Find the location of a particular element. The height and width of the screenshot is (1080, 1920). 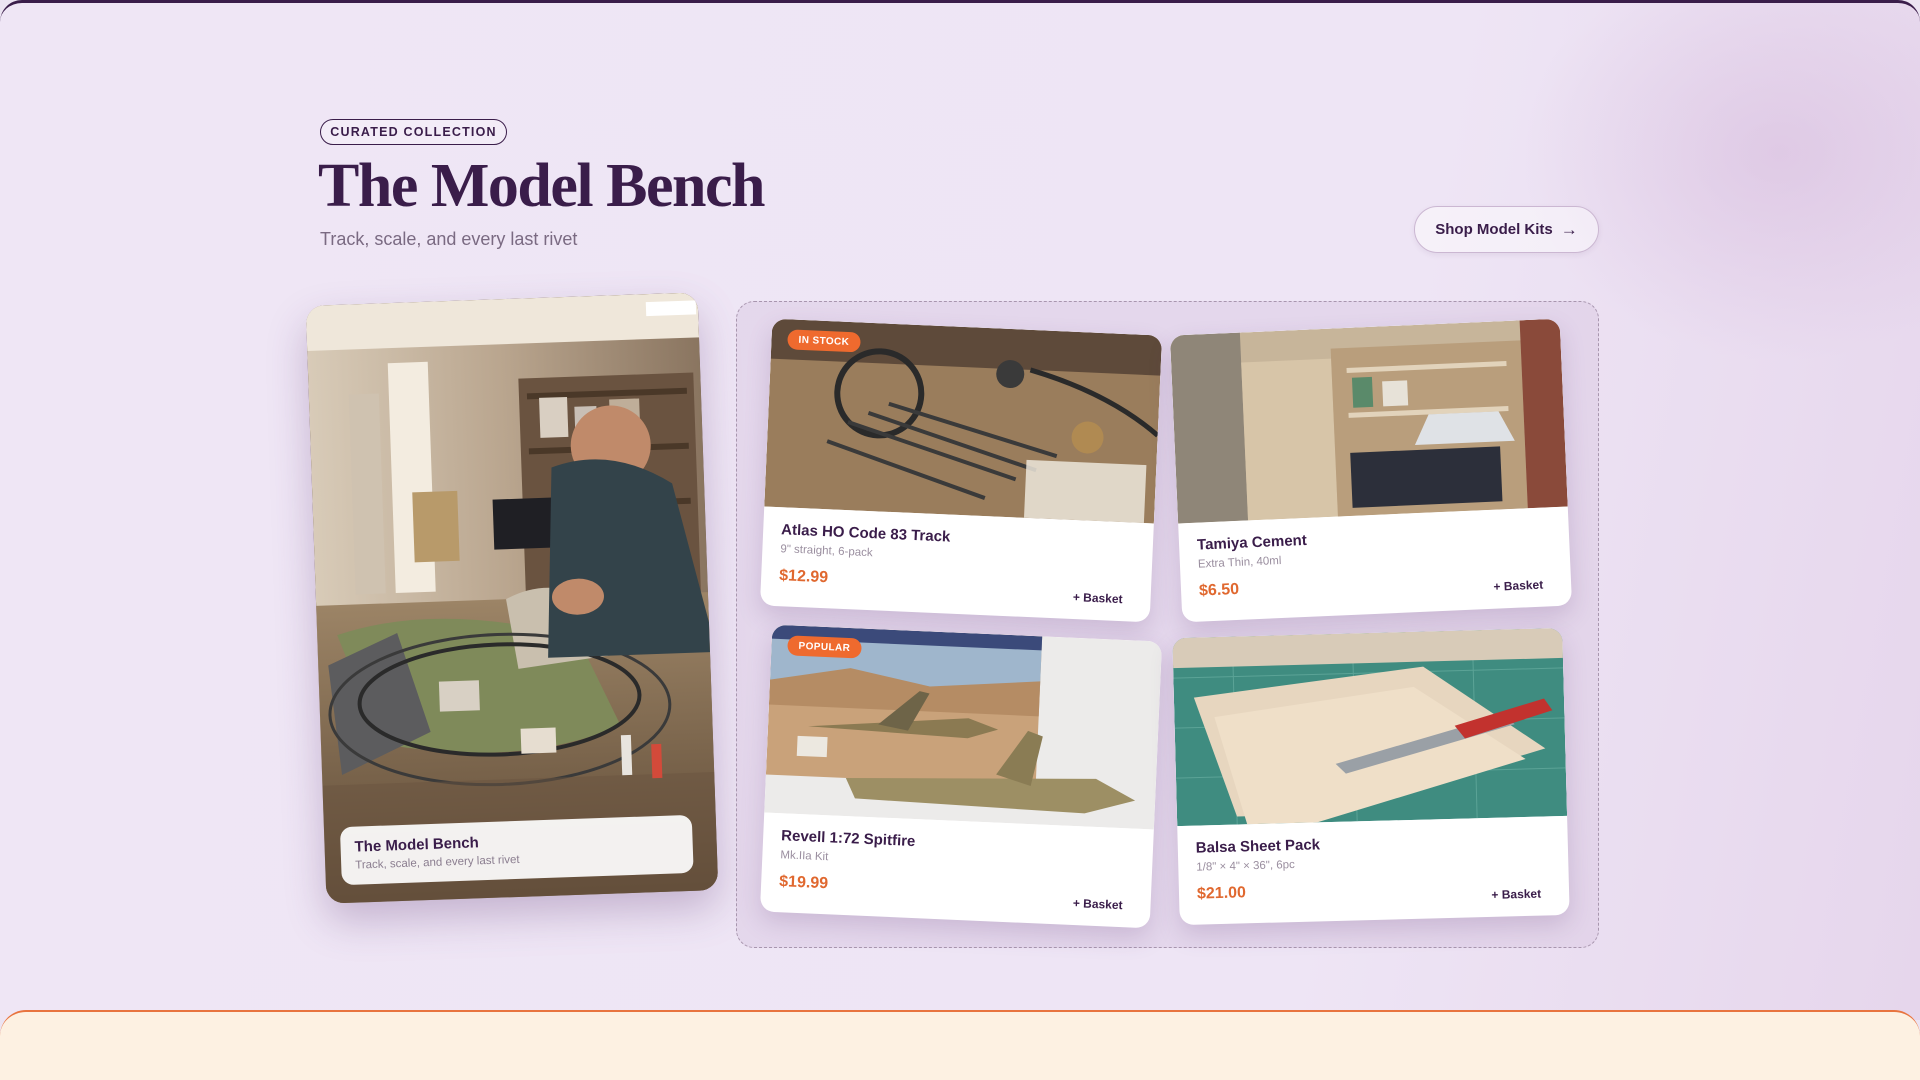

product-price: $12.99 is located at coordinates (803, 577).